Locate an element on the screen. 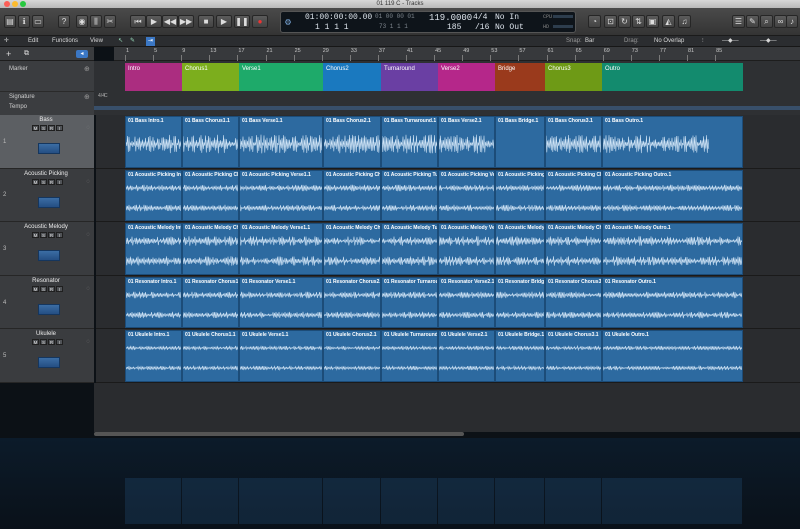  pause-button: ❚❚ is located at coordinates (242, 21).